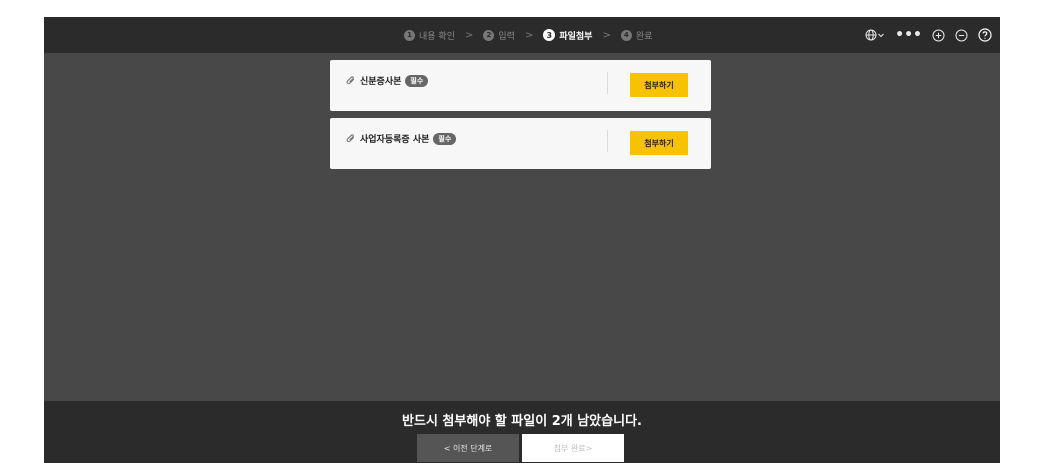 This screenshot has height=463, width=1044. Describe the element at coordinates (908, 35) in the screenshot. I see `more-button: •••` at that location.